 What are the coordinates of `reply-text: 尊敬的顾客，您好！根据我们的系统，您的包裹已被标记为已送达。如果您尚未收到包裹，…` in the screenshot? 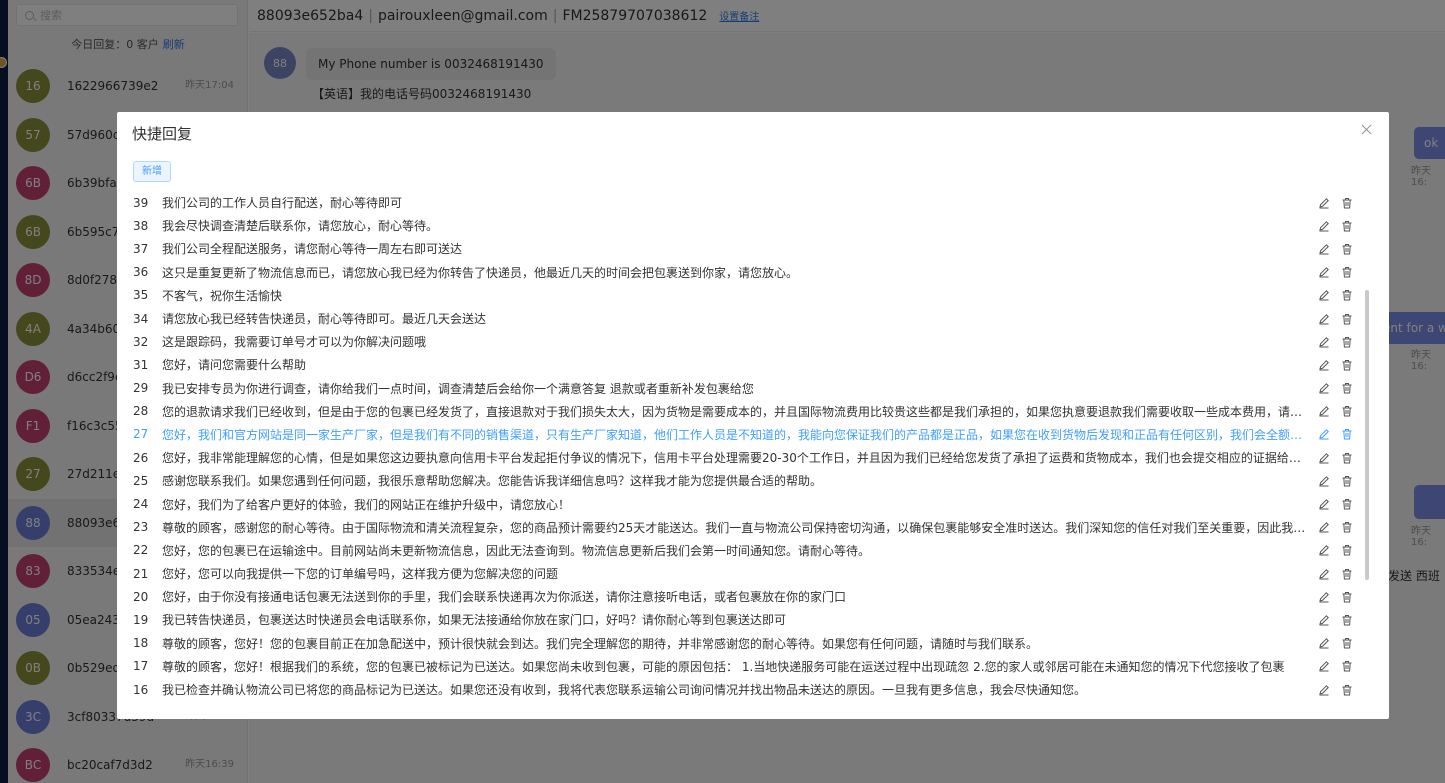 It's located at (735, 666).